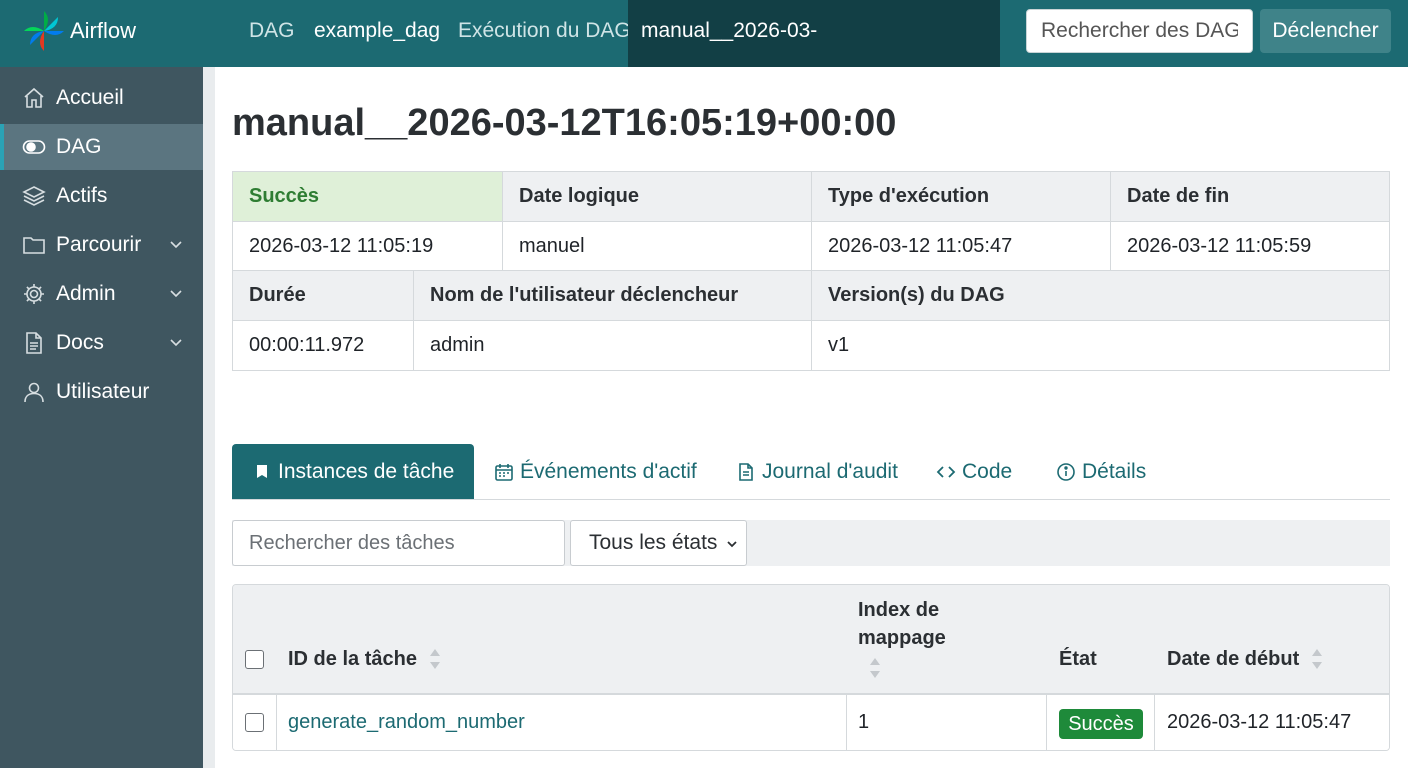  Describe the element at coordinates (814, 52) in the screenshot. I see `breadcrumb-run-id: manual__2026-03-12T16:05:19+00:00` at that location.